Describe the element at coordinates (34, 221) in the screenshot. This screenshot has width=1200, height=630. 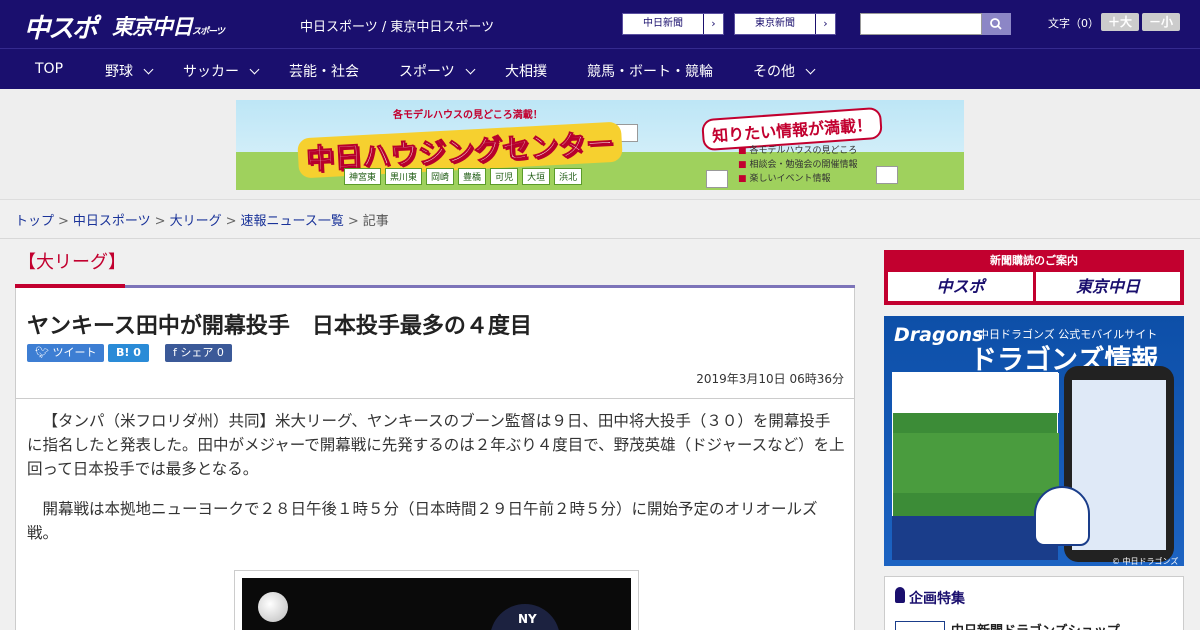
I see `breadcrumb-link: トップ` at that location.